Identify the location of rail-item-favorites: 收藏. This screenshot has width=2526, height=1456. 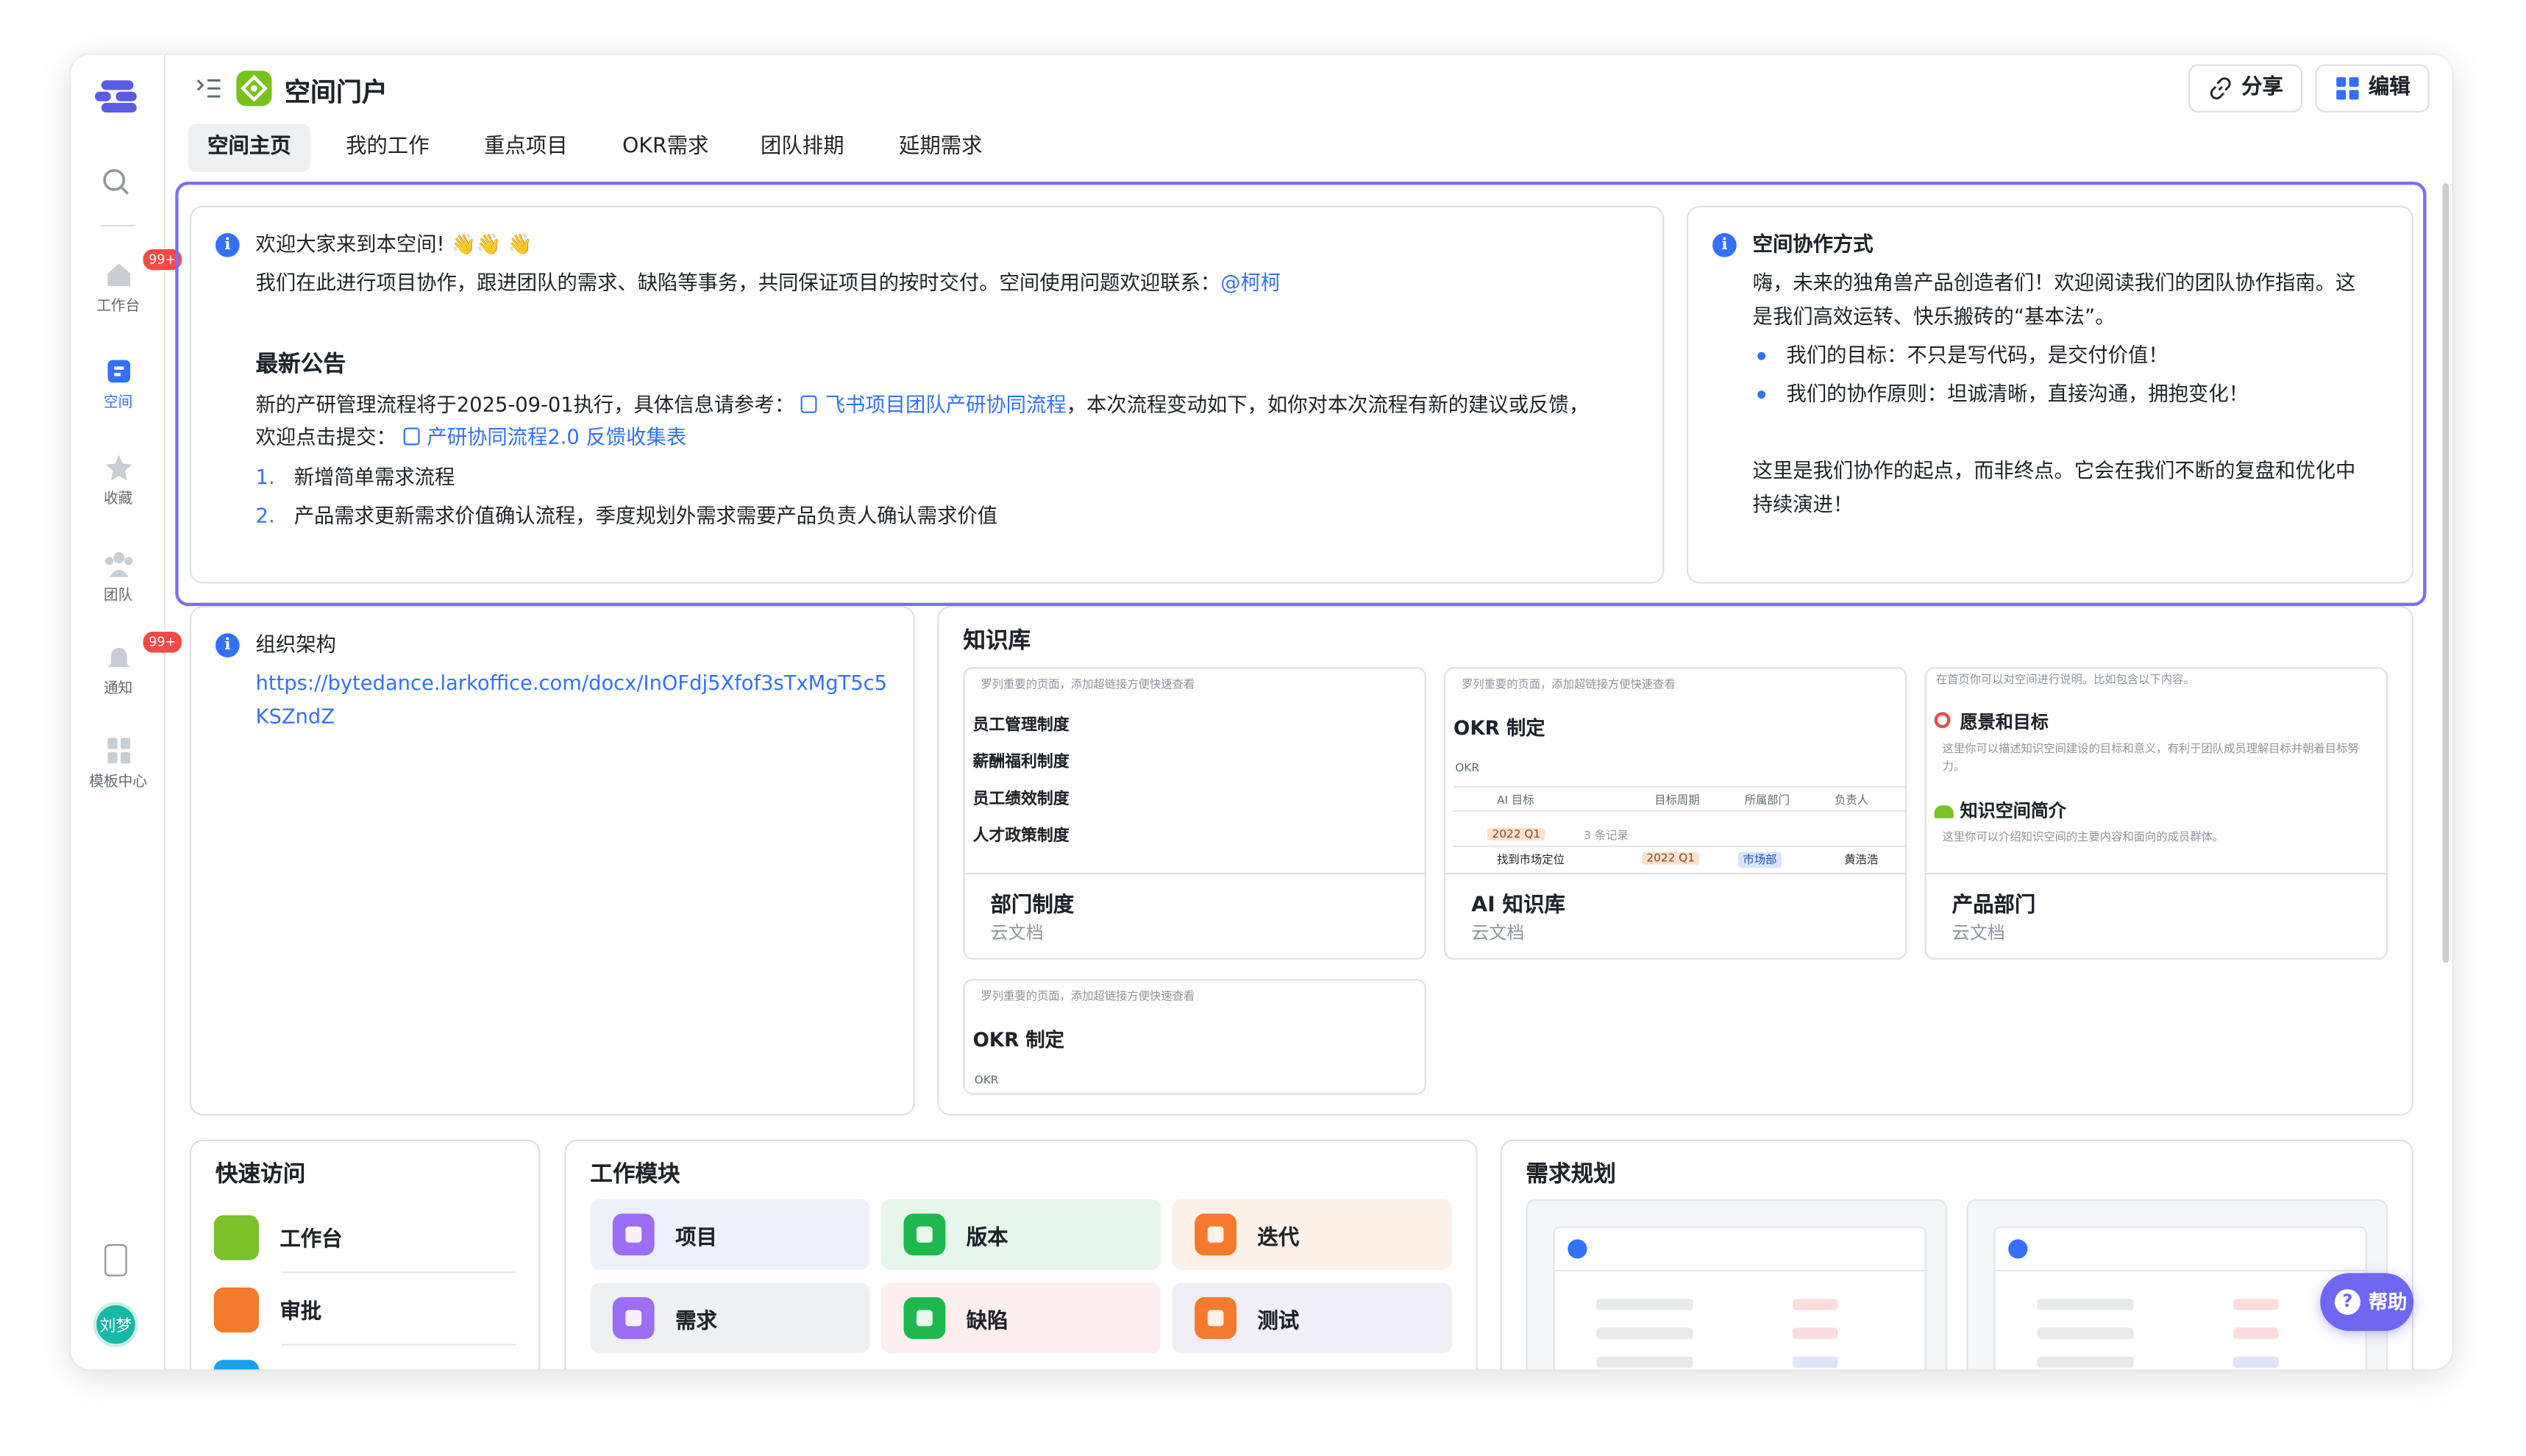
(118, 480).